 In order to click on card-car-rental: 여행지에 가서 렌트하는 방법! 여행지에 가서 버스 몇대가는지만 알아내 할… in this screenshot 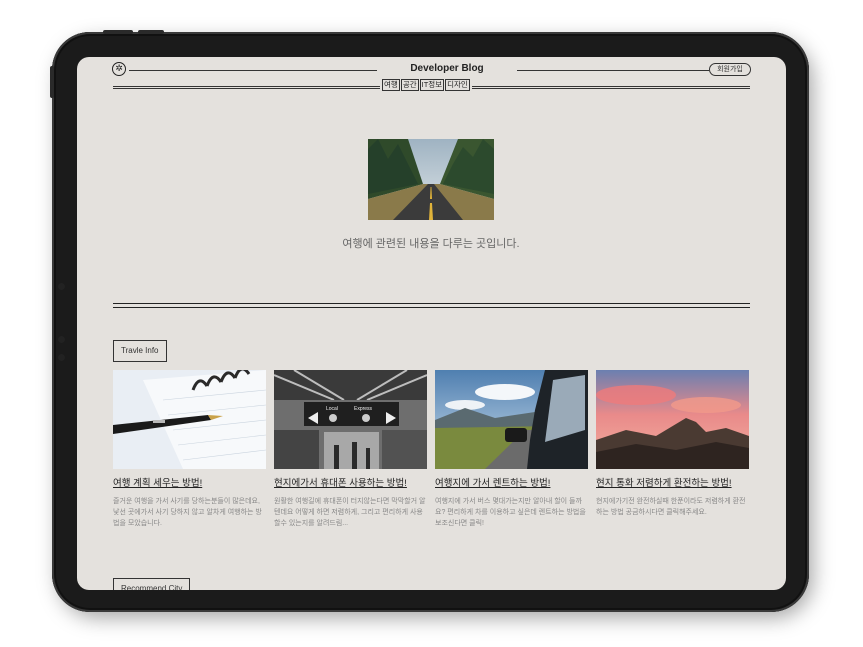, I will do `click(511, 449)`.